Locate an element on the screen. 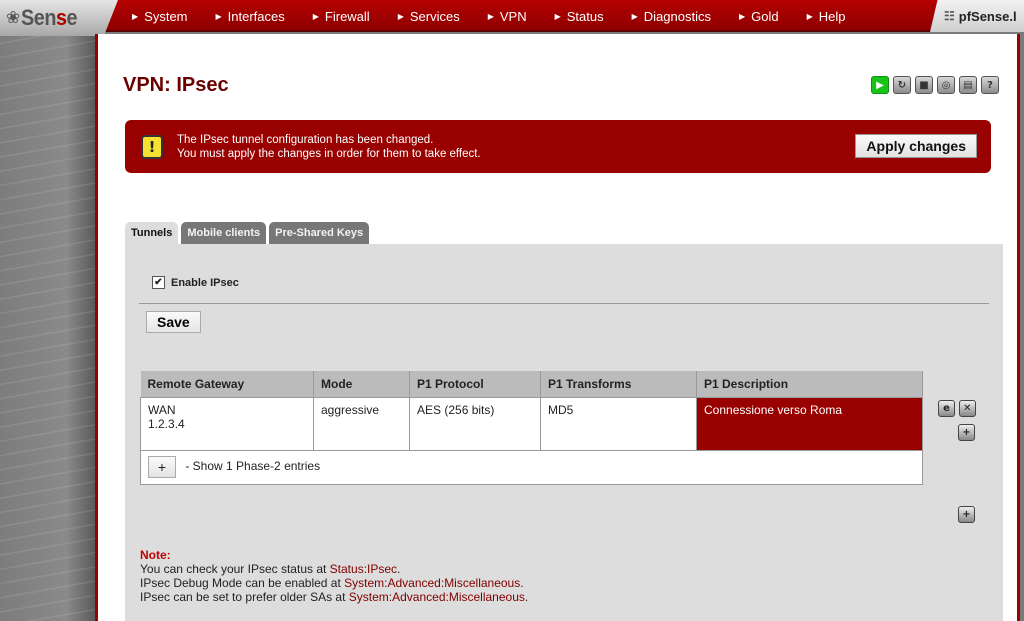 Image resolution: width=1024 pixels, height=621 pixels. menu-label: Firewall is located at coordinates (347, 16).